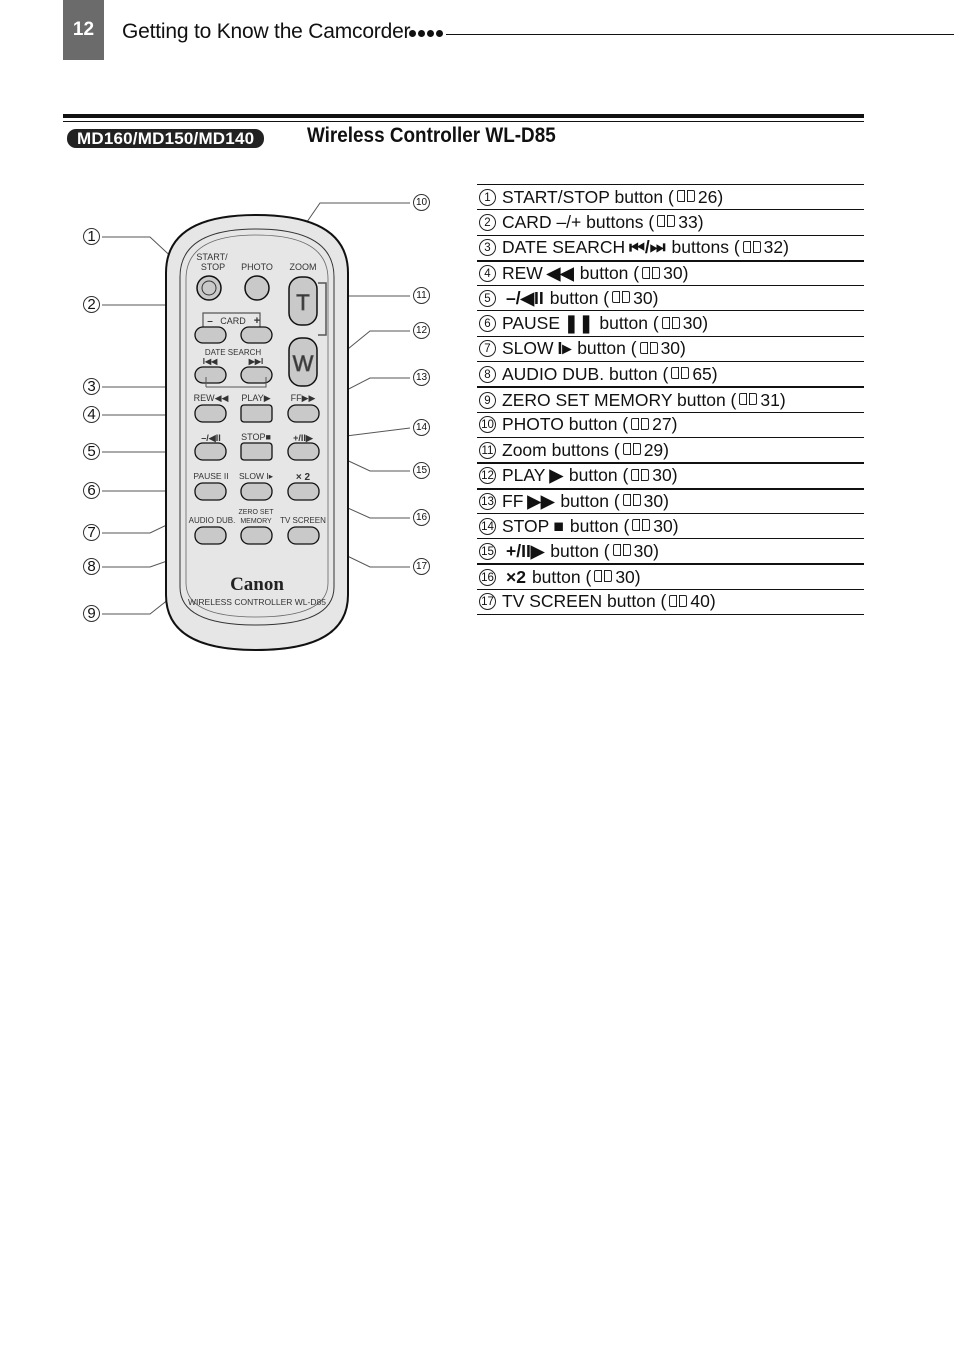 This screenshot has height=1357, width=954. What do you see at coordinates (561, 449) in the screenshot?
I see `item-label: Zoom buttons (` at bounding box center [561, 449].